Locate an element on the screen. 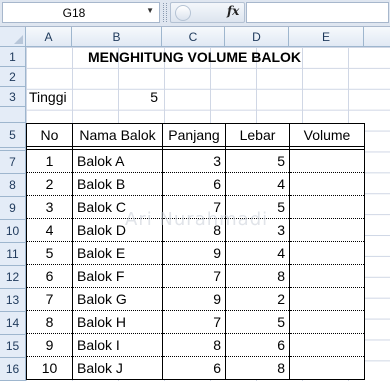 Image resolution: width=390 pixels, height=381 pixels. table-header-row: No Nama Balok Panjang Lebar Volume is located at coordinates (195, 135).